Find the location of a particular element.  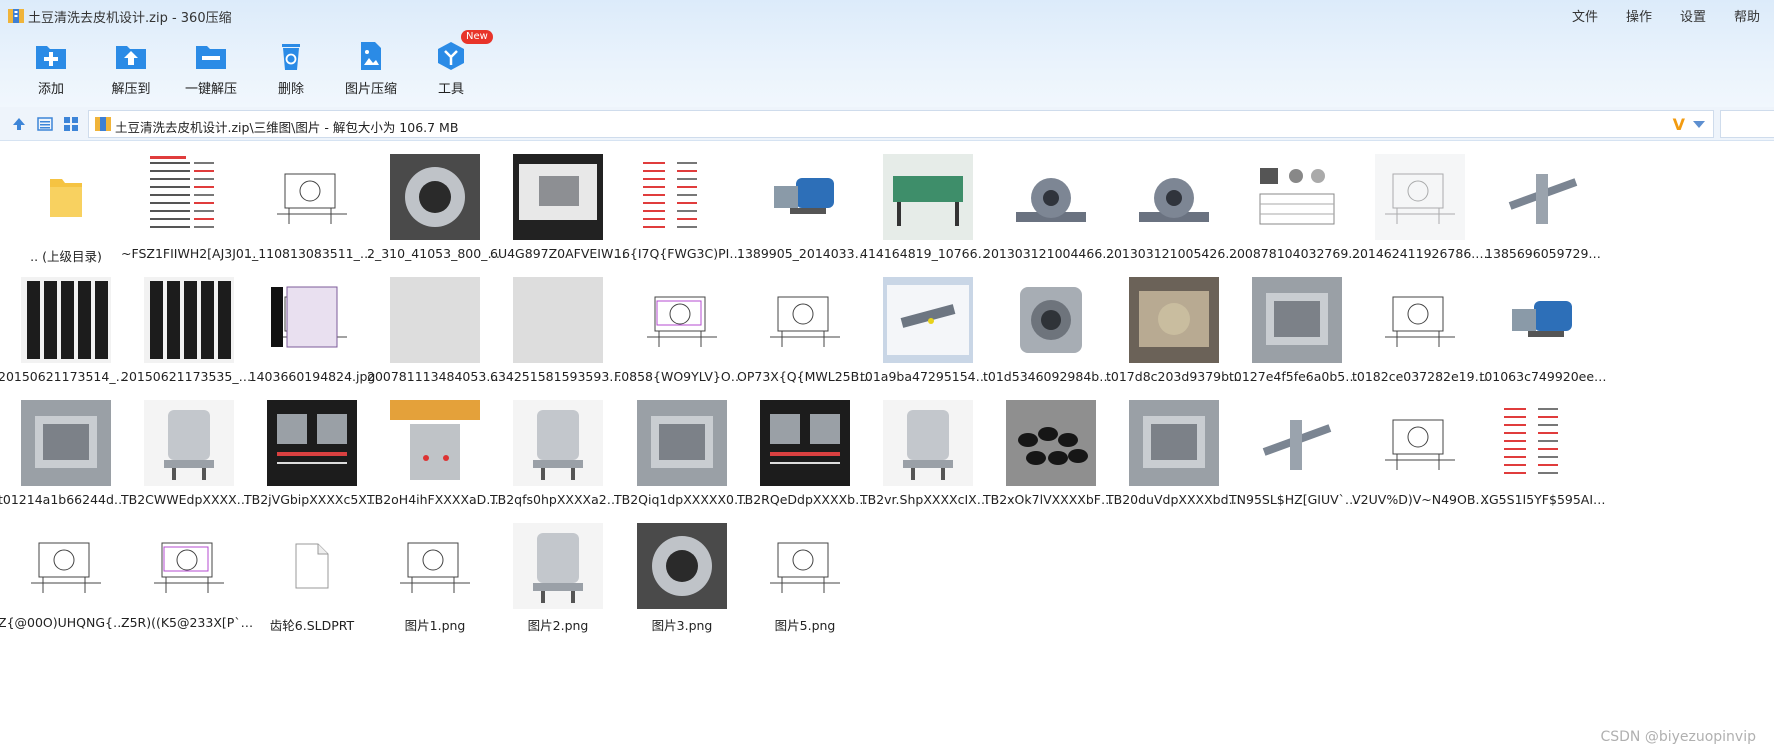

address-bar: 土豆清洗去皮机设计.zip\三维图\图片 - 解包大小为 106.7 MB V is located at coordinates (901, 124).